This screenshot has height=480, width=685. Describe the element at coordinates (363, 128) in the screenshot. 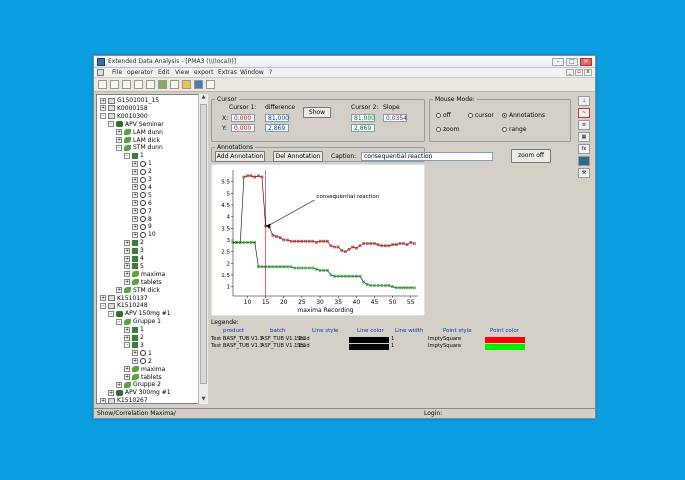

I see `cursor2-y-field: 2,869` at that location.